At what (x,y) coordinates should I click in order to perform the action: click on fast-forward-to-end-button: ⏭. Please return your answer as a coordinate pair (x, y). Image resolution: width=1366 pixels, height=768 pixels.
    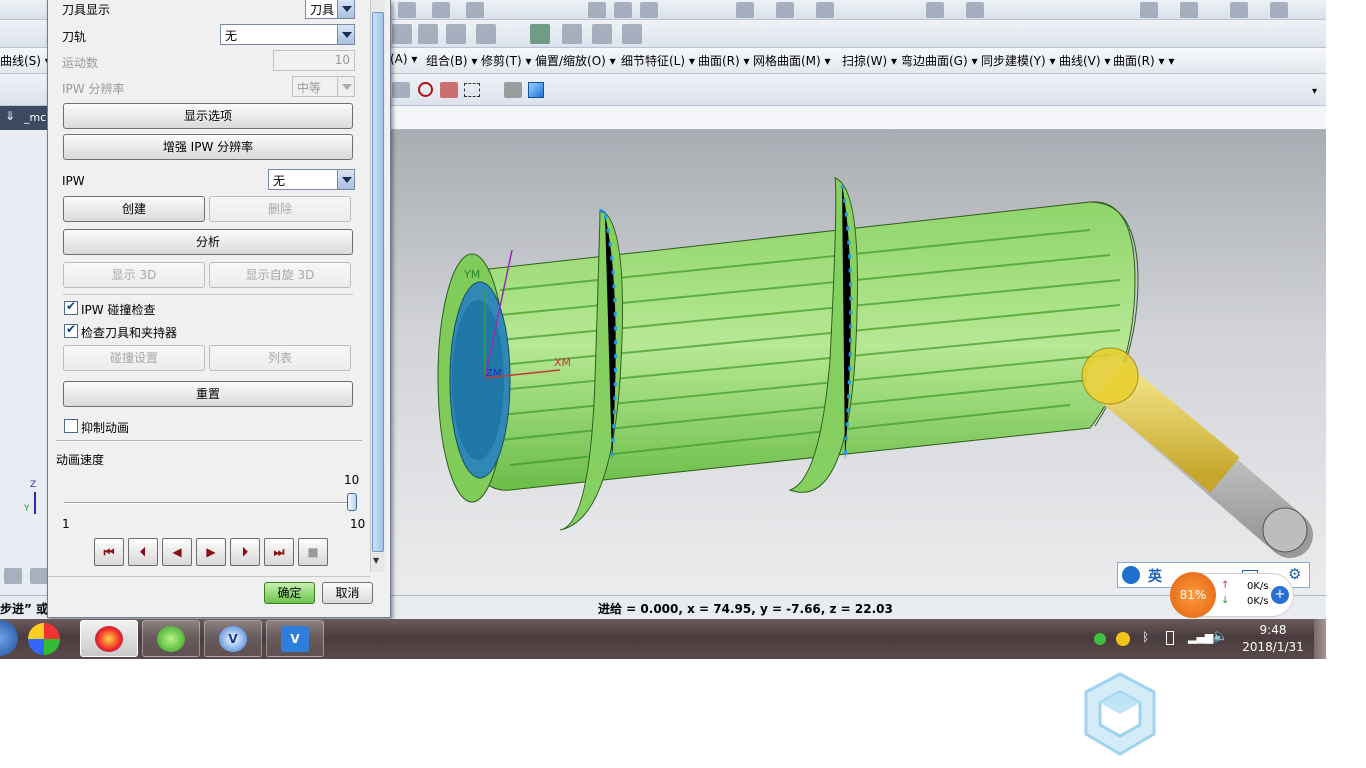
    Looking at the image, I should click on (279, 552).